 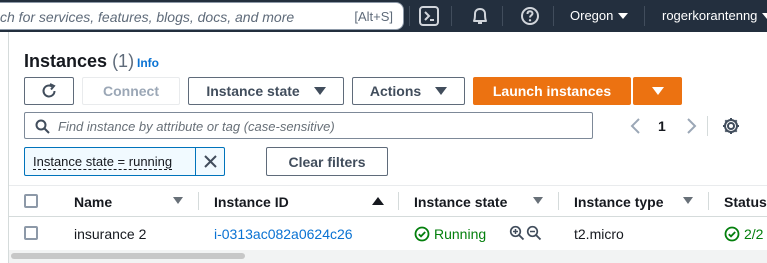 I want to click on column-header-instance-type: Instance type, so click(x=618, y=202).